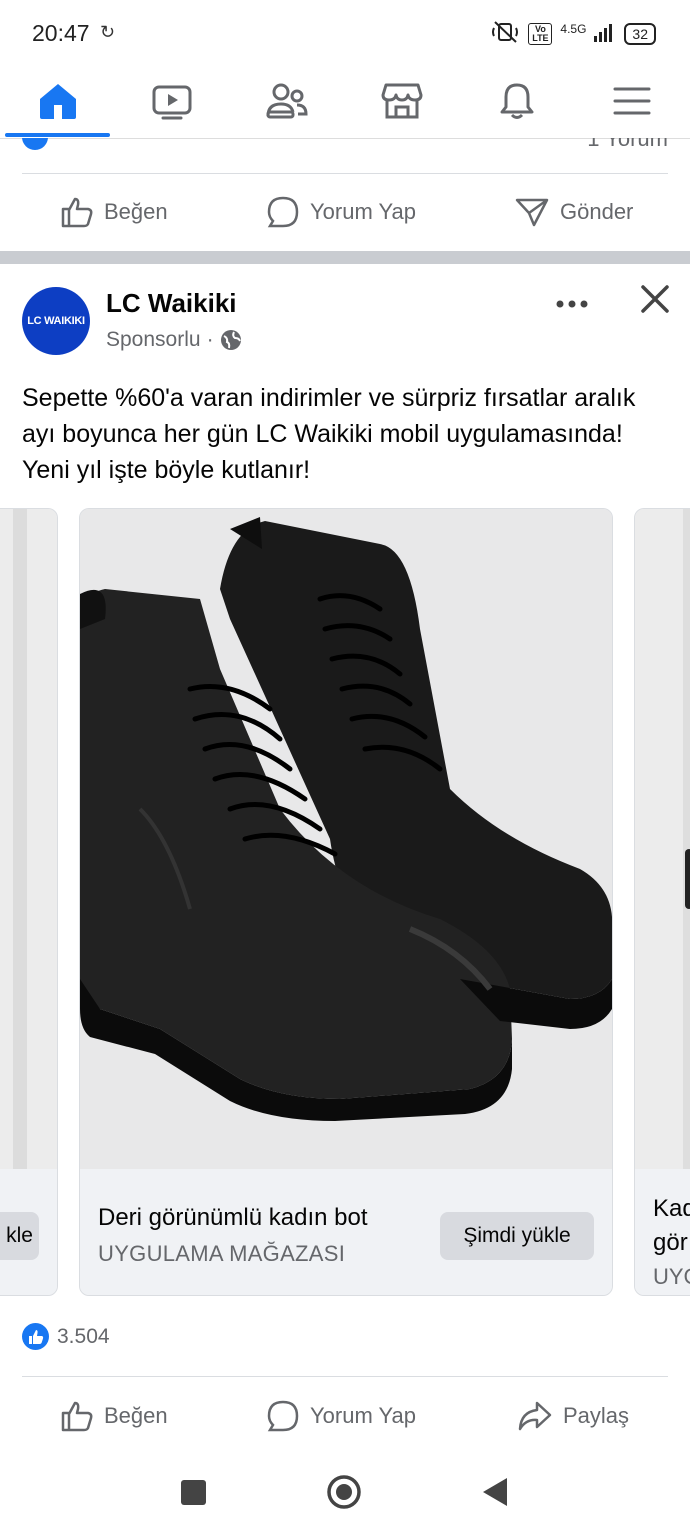  I want to click on back-button, so click(495, 1494).